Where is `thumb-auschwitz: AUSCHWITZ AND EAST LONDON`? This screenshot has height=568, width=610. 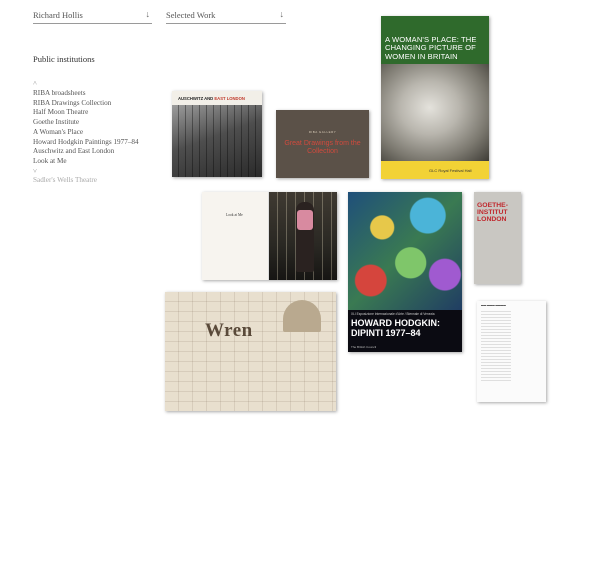
thumb-auschwitz: AUSCHWITZ AND EAST LONDON is located at coordinates (217, 134).